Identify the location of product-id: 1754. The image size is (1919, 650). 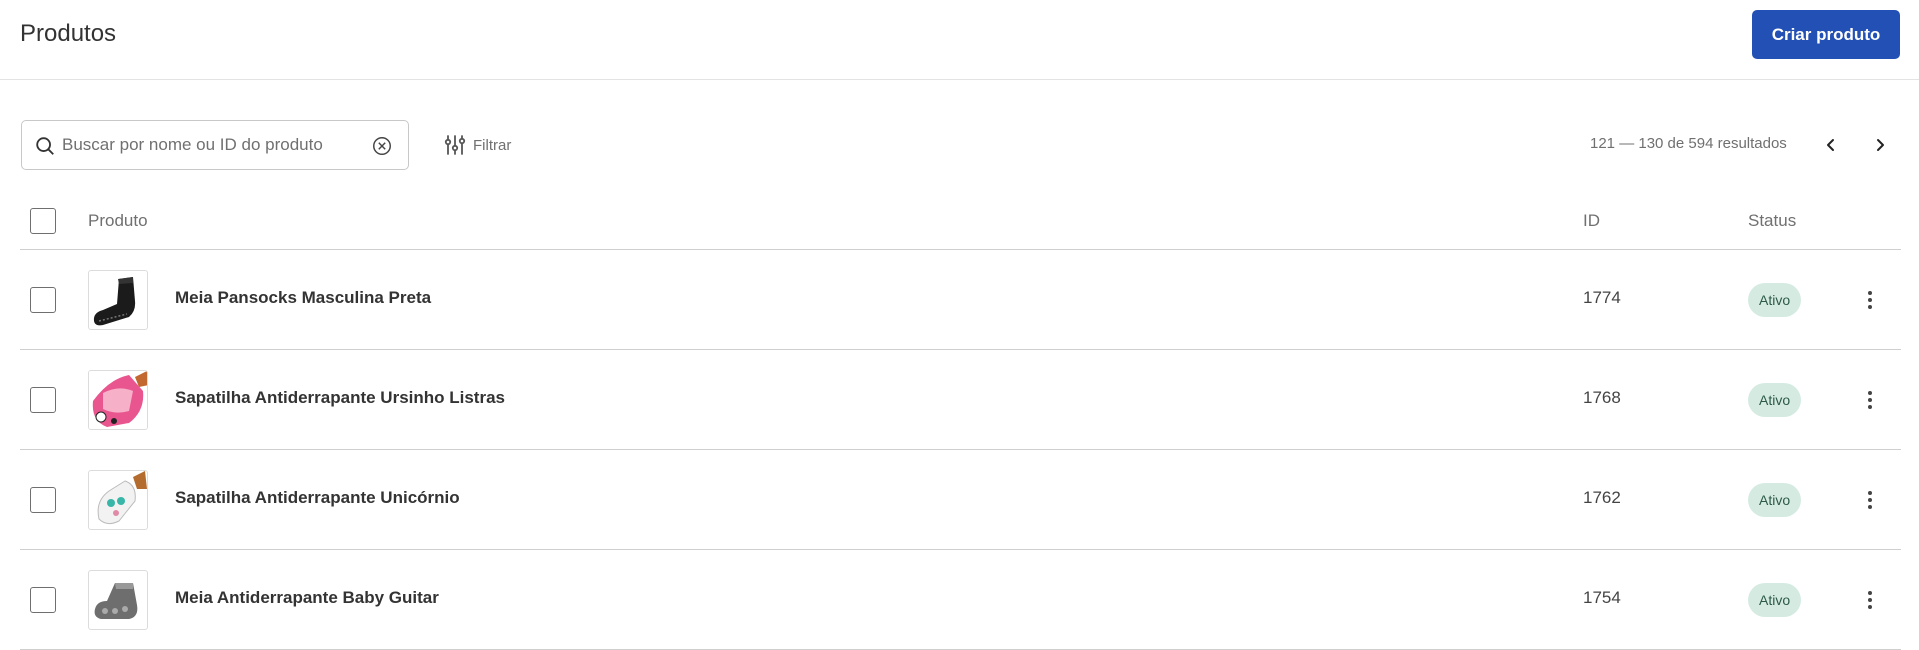
(1602, 597).